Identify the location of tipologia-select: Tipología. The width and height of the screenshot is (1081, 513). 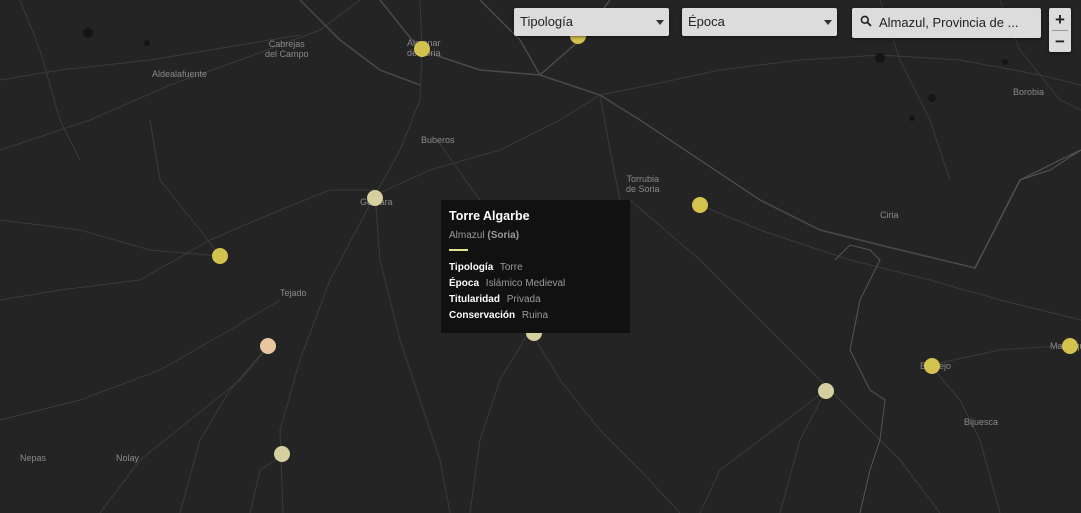
(591, 22).